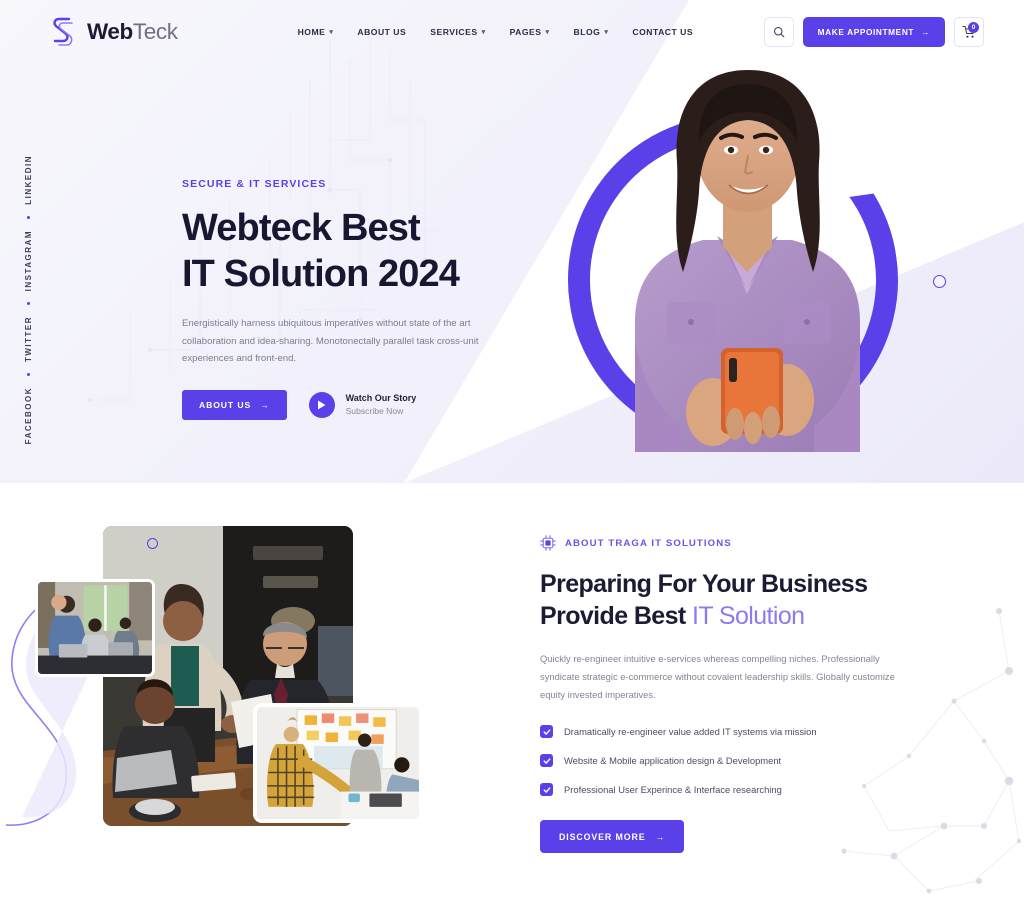 The width and height of the screenshot is (1024, 911). I want to click on nav-label: SERVICES, so click(454, 32).